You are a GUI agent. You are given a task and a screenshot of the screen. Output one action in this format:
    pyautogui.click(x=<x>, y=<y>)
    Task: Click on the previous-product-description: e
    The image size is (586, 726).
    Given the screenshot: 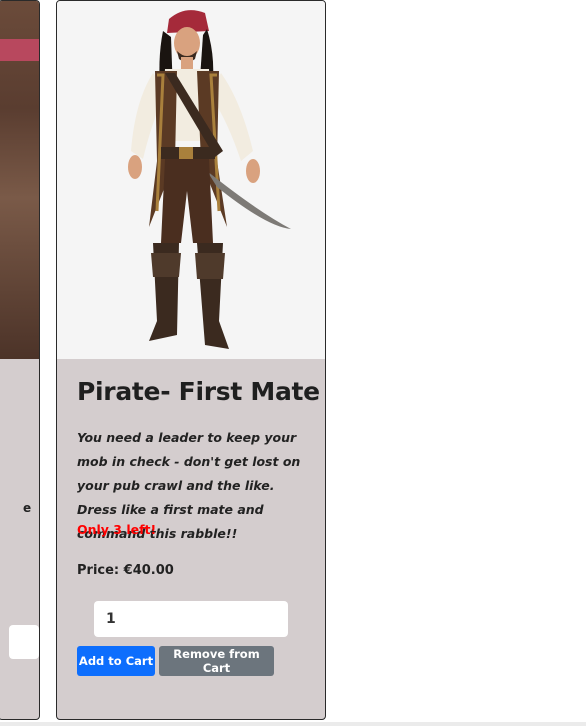 What is the action you would take?
    pyautogui.click(x=27, y=508)
    